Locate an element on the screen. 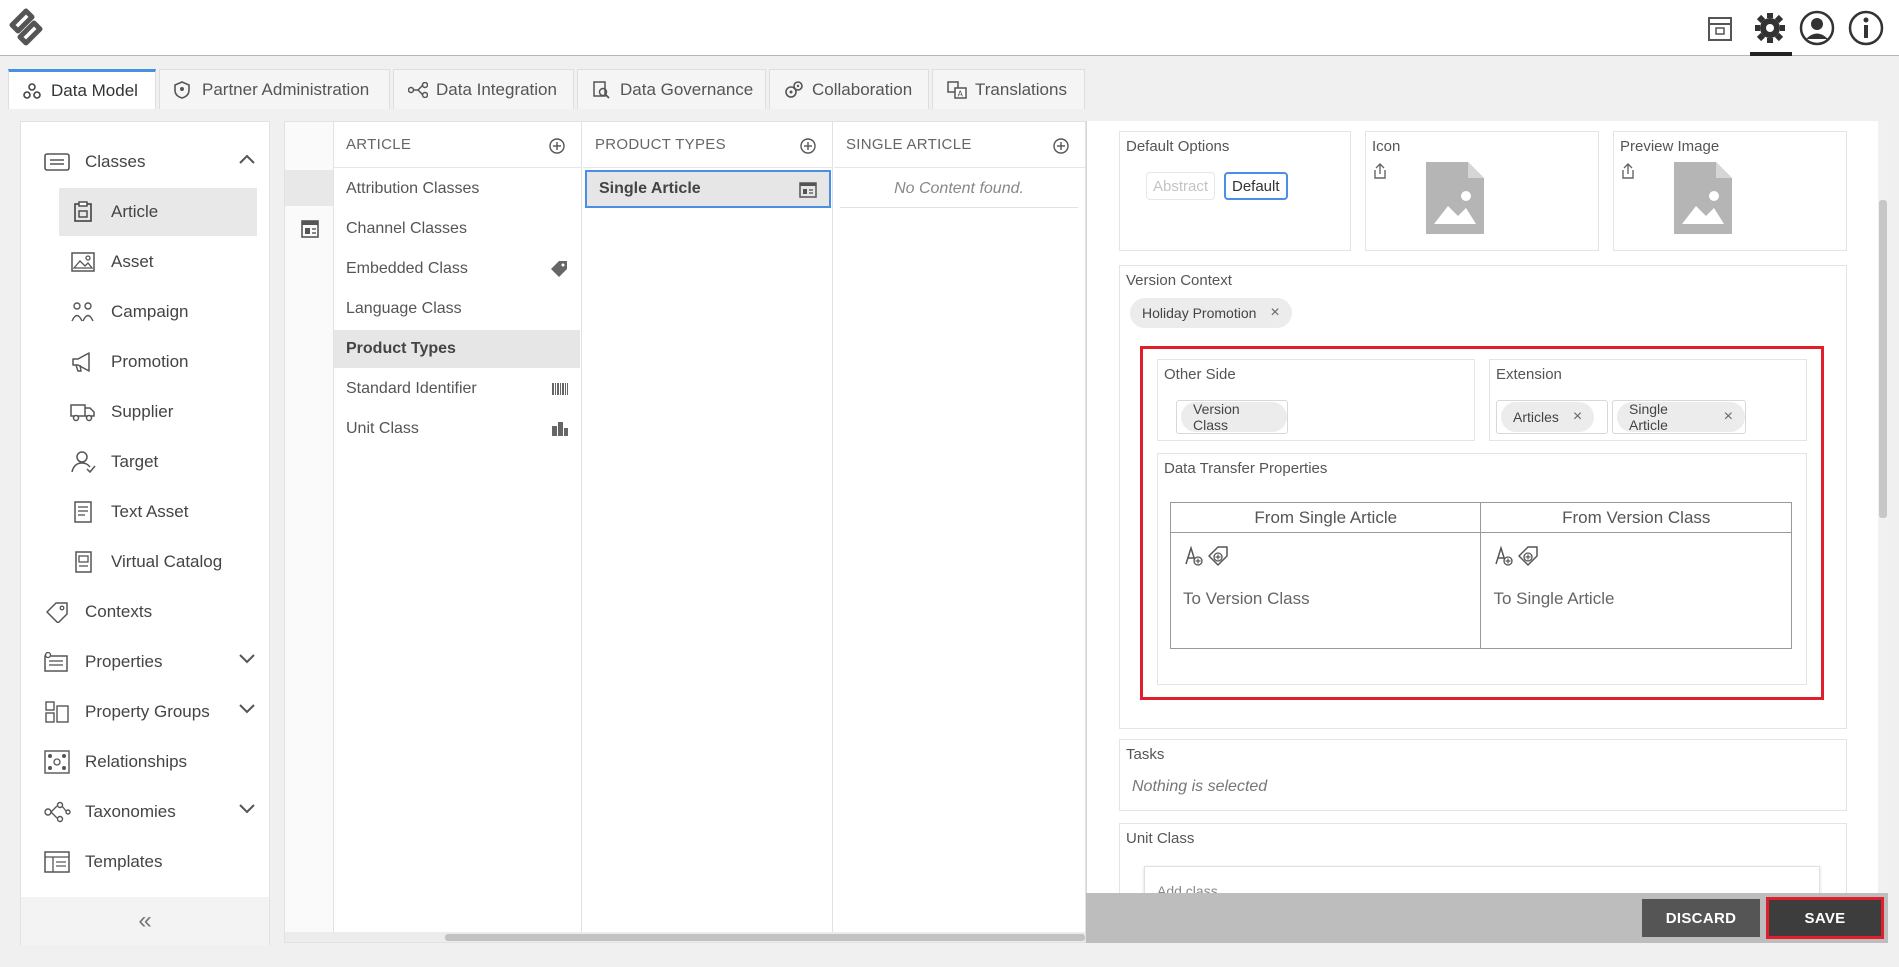  list-item: Channel Classes is located at coordinates (457, 229).